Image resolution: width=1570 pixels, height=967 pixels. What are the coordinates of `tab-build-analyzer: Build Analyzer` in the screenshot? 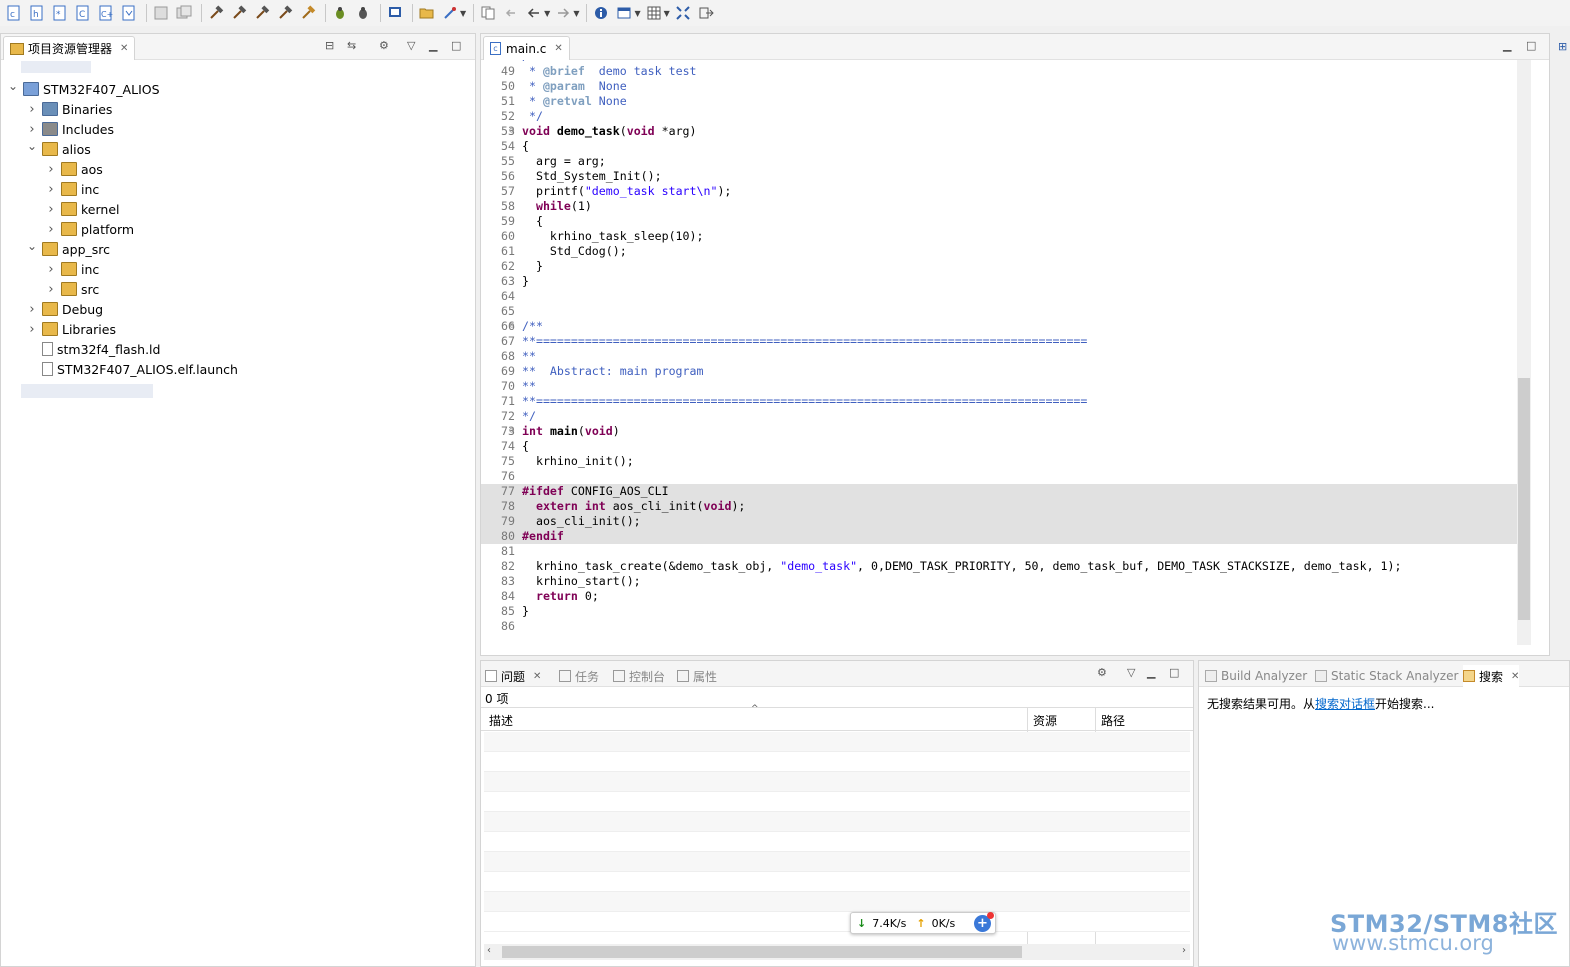 It's located at (1256, 676).